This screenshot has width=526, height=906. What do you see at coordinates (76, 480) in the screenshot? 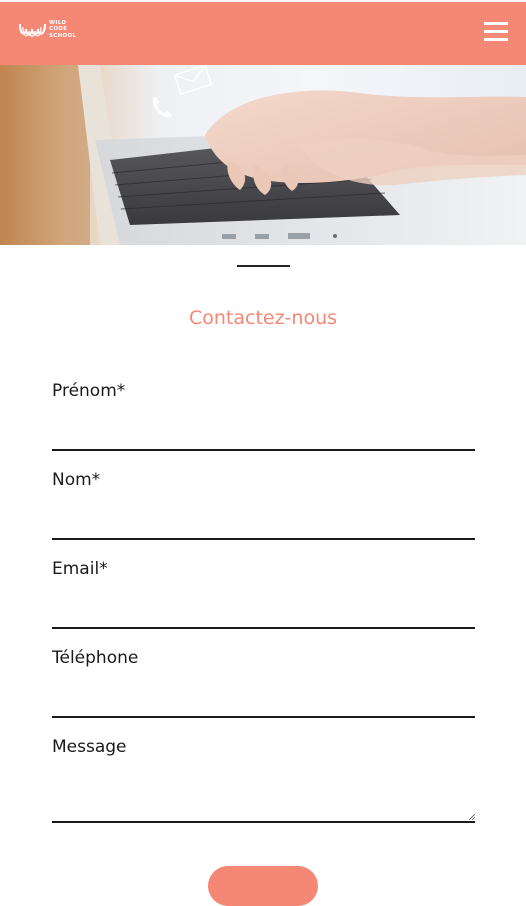
I see `nom-label: Nom*` at bounding box center [76, 480].